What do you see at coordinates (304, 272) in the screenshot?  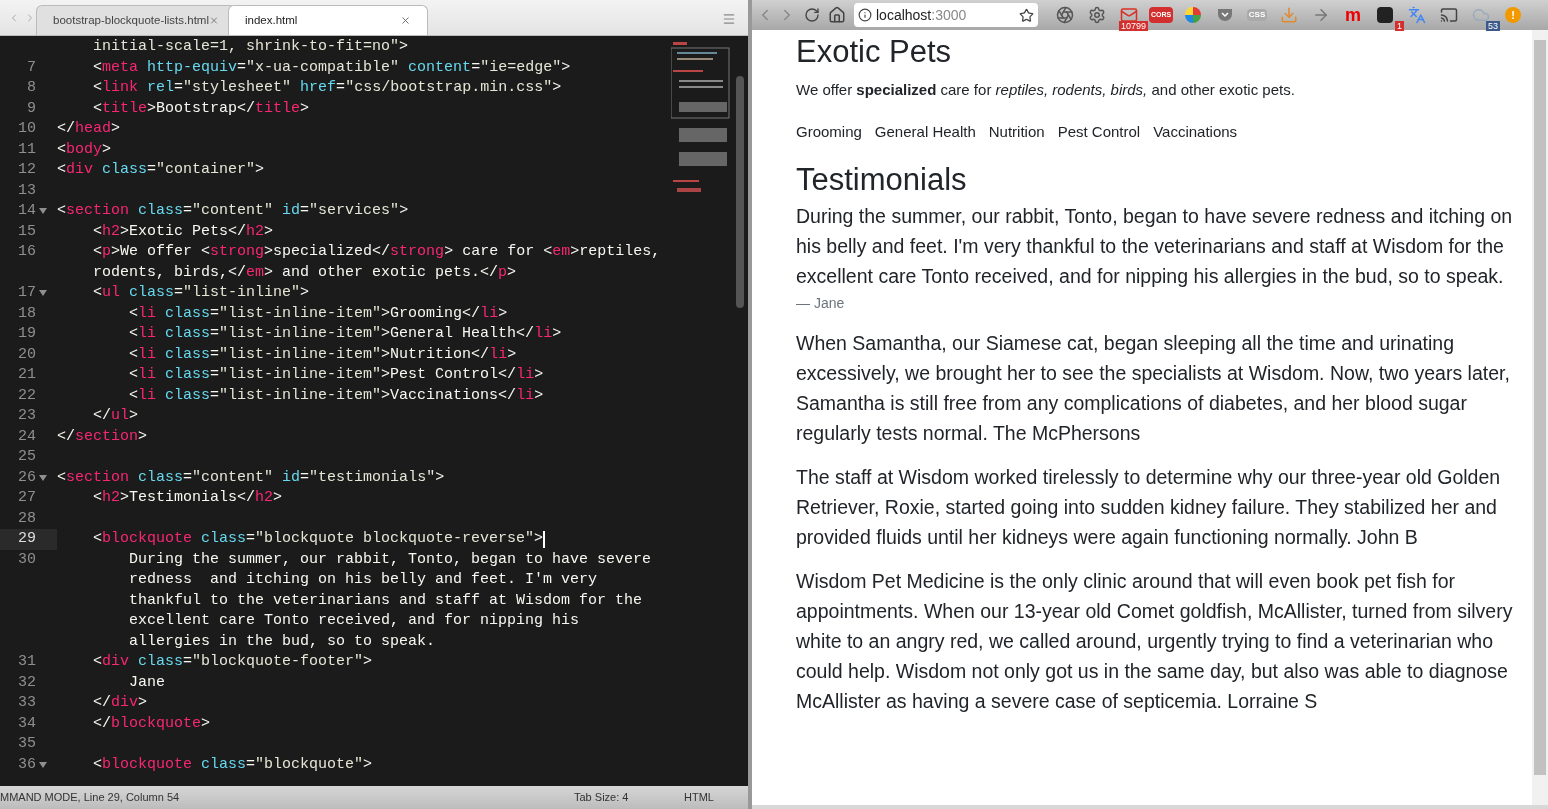 I see `code-line: rodents, birds,</em> and other exotic pets.</p>` at bounding box center [304, 272].